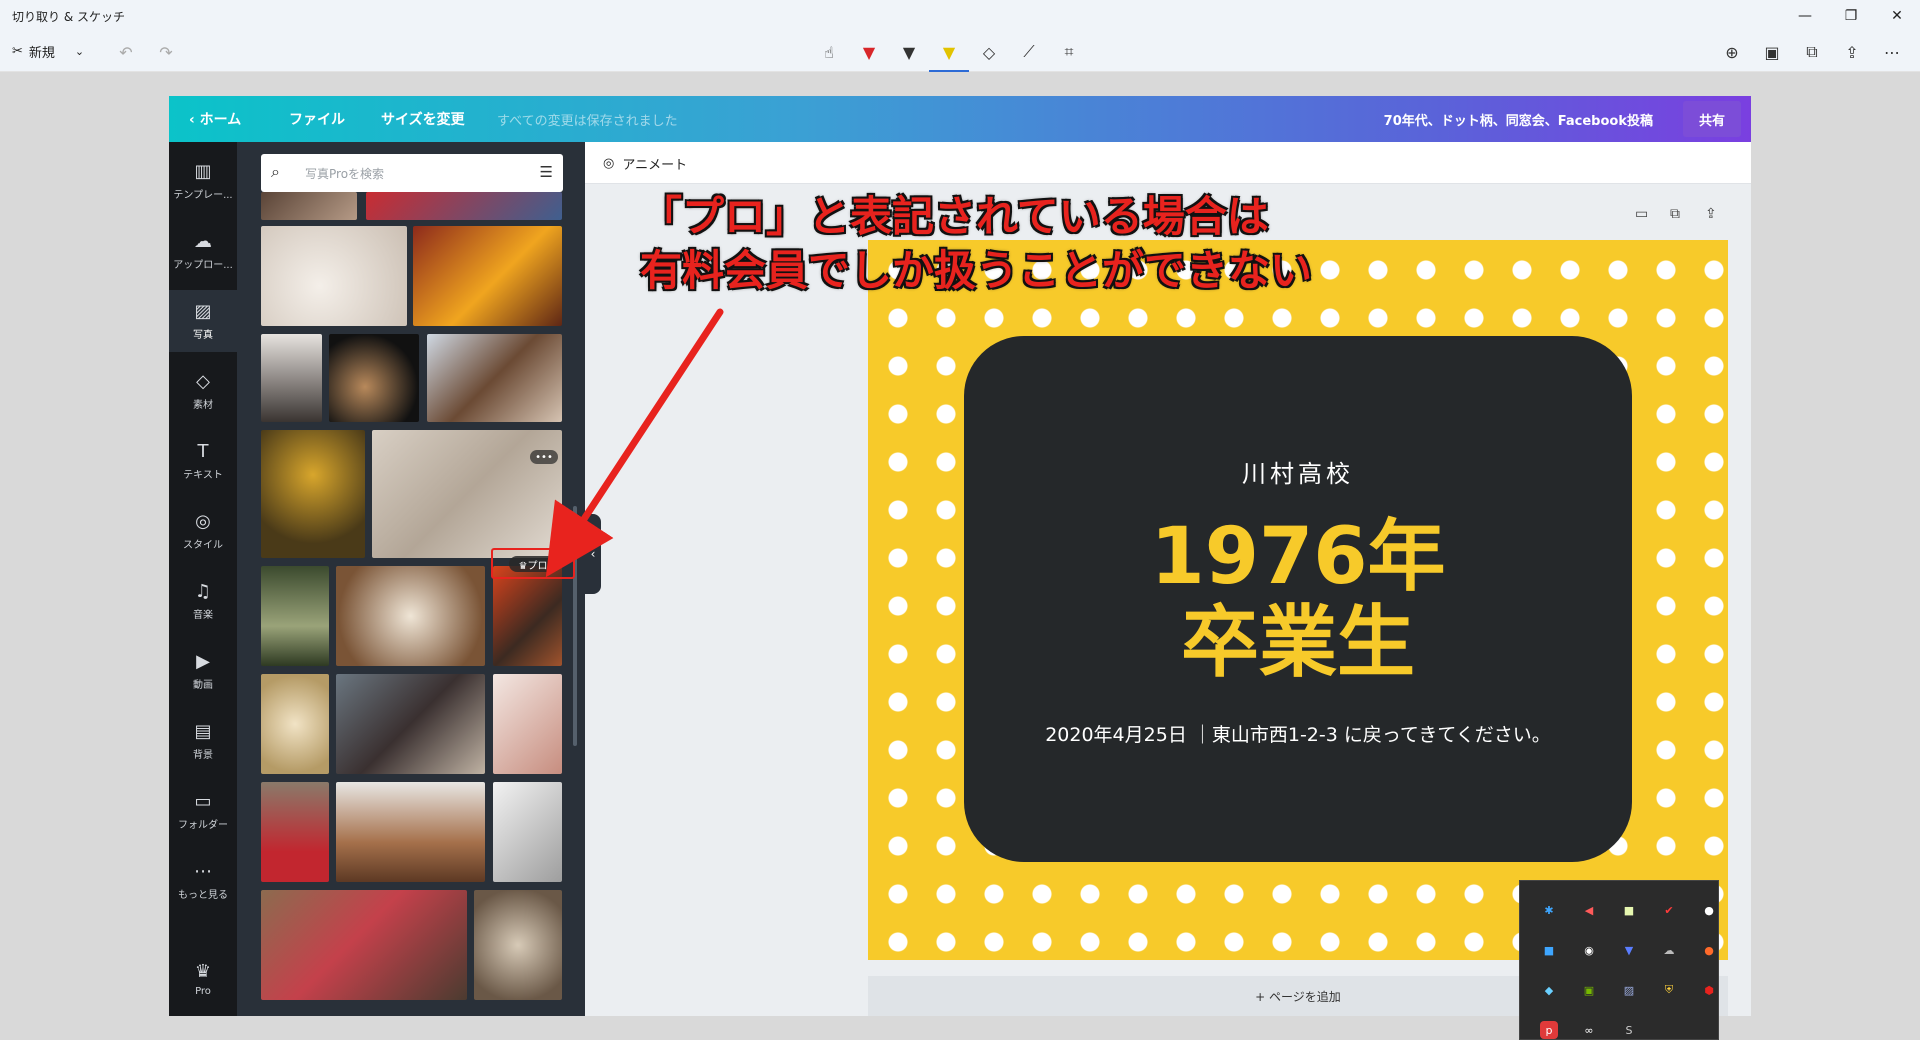  What do you see at coordinates (1589, 950) in the screenshot?
I see `soccer-icon: ◉` at bounding box center [1589, 950].